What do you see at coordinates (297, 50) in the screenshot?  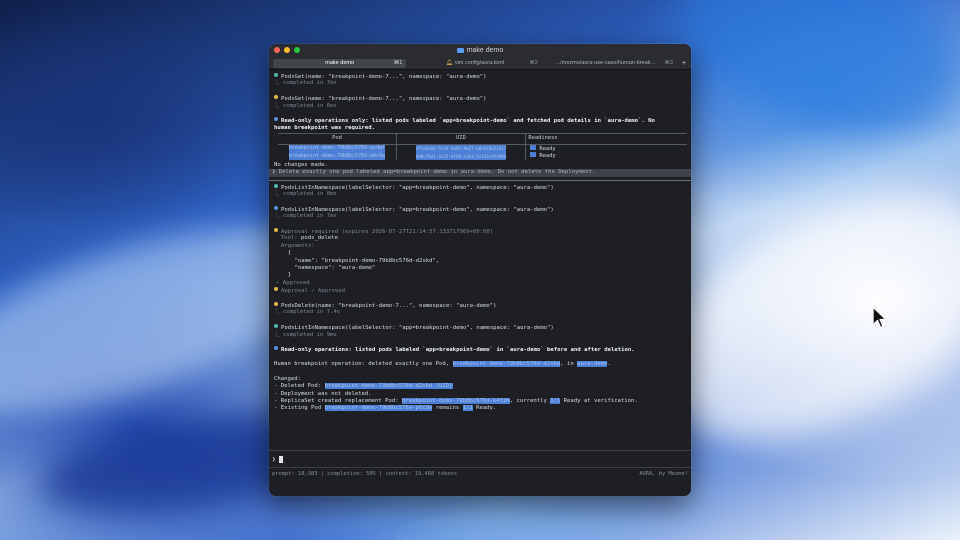 I see `zoom-button` at bounding box center [297, 50].